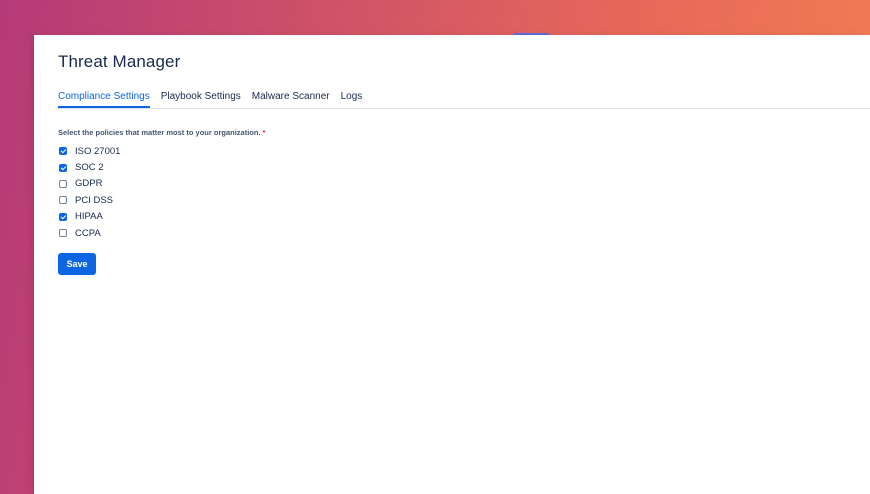 The width and height of the screenshot is (870, 494). What do you see at coordinates (63, 200) in the screenshot?
I see `checkbox-pci-dss` at bounding box center [63, 200].